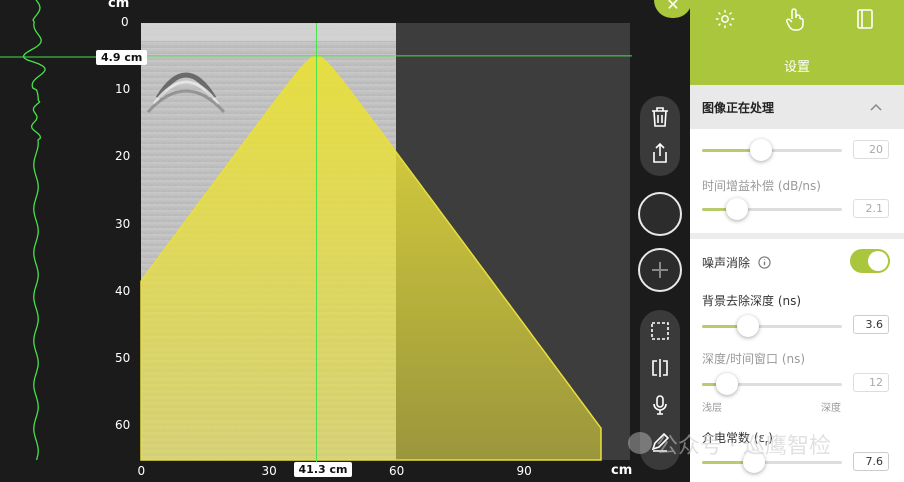  Describe the element at coordinates (727, 384) in the screenshot. I see `window-slider-thumb` at that location.